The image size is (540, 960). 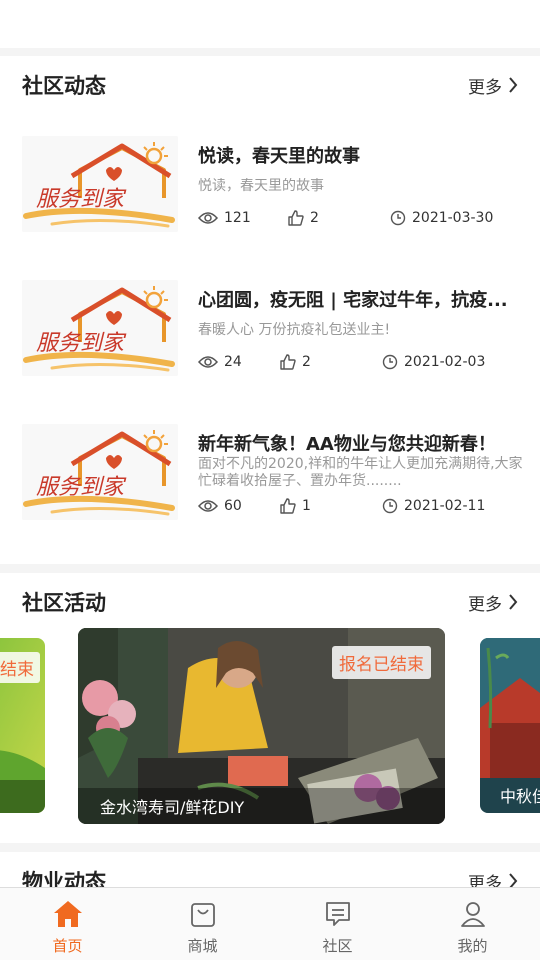 I want to click on news-date: 2021-02-11, so click(x=445, y=506).